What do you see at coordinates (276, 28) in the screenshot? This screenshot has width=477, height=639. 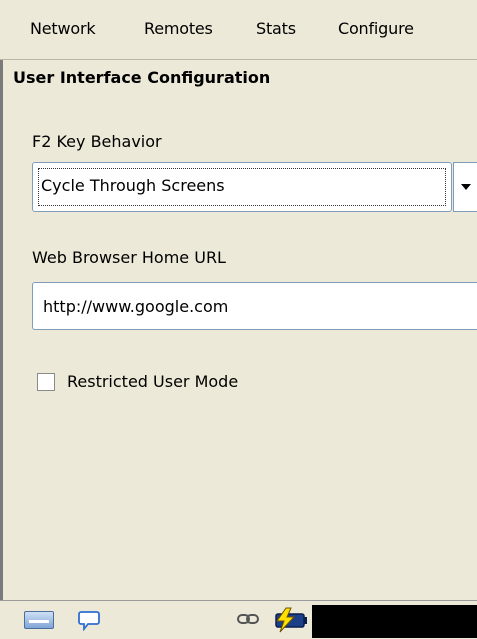 I see `menu-item-stats: Stats` at bounding box center [276, 28].